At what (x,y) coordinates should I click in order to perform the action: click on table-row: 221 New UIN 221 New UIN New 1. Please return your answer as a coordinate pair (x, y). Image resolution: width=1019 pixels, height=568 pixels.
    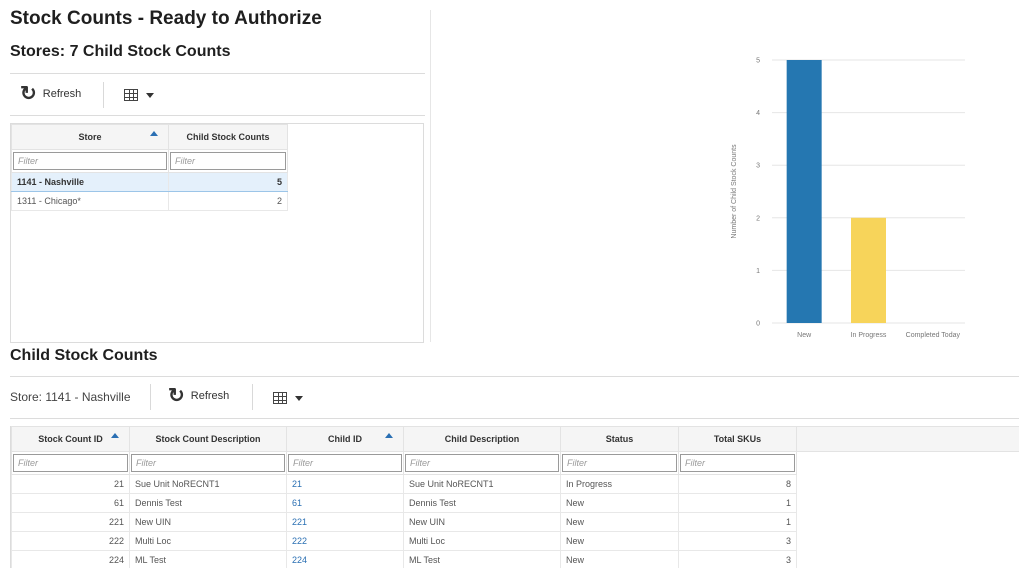
    Looking at the image, I should click on (515, 522).